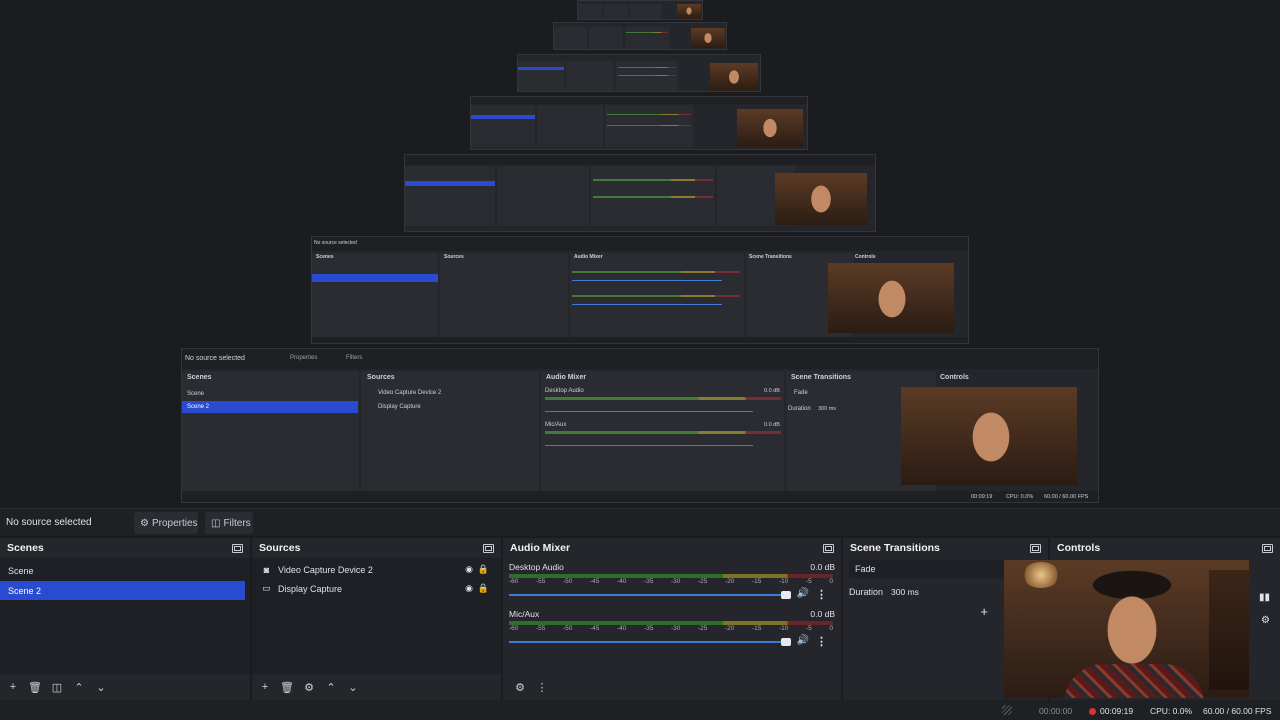 Image resolution: width=1280 pixels, height=720 pixels. Describe the element at coordinates (229, 523) in the screenshot. I see `filters-button: ◫ Filters` at that location.